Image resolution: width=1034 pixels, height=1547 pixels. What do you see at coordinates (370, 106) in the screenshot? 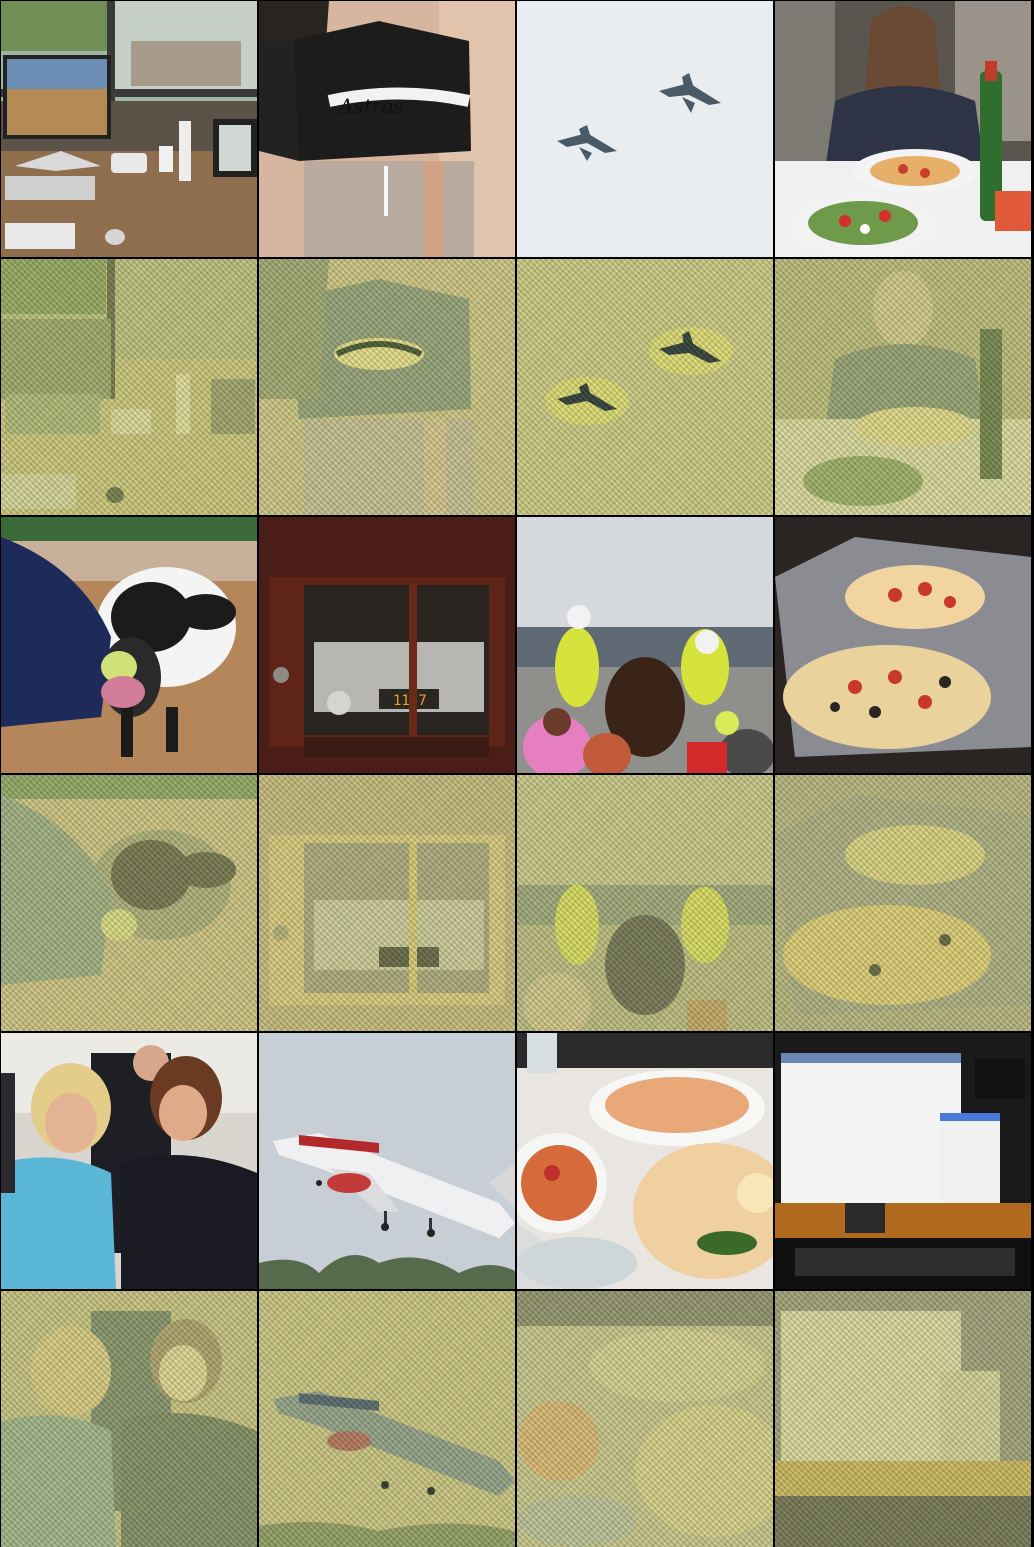
I see `jersey-text: Astros` at bounding box center [370, 106].